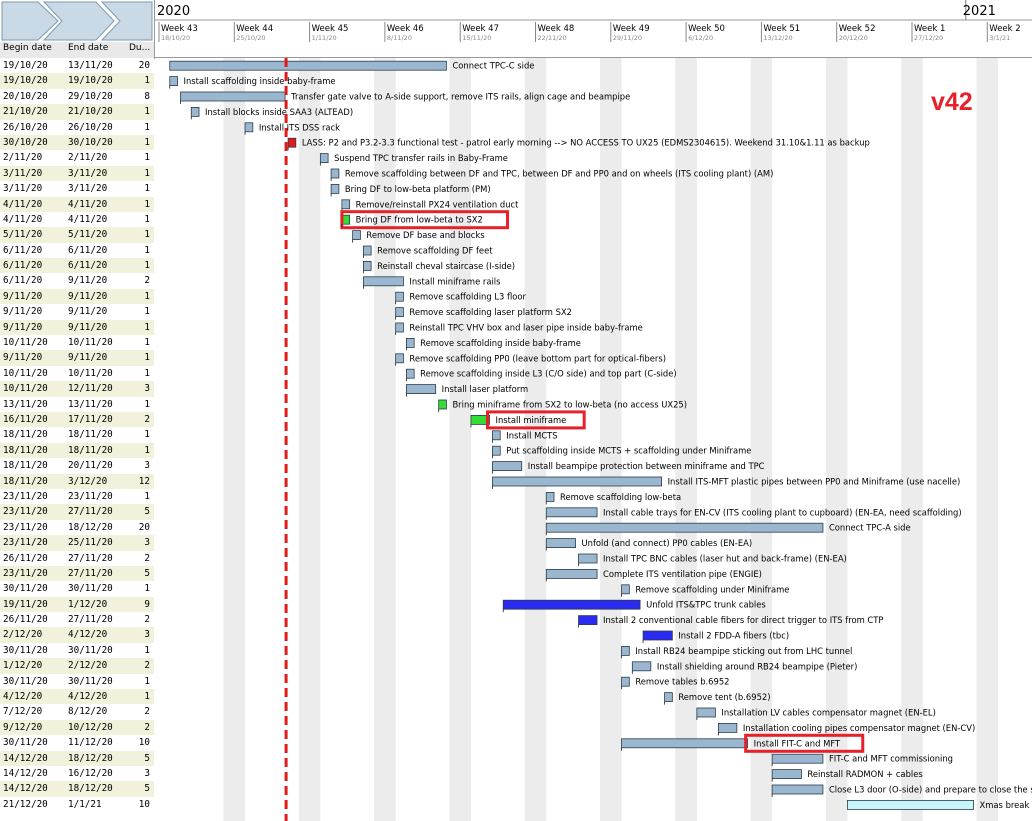  Describe the element at coordinates (77, 666) in the screenshot. I see `table-row: 1/12/20 2/12/20 2` at that location.